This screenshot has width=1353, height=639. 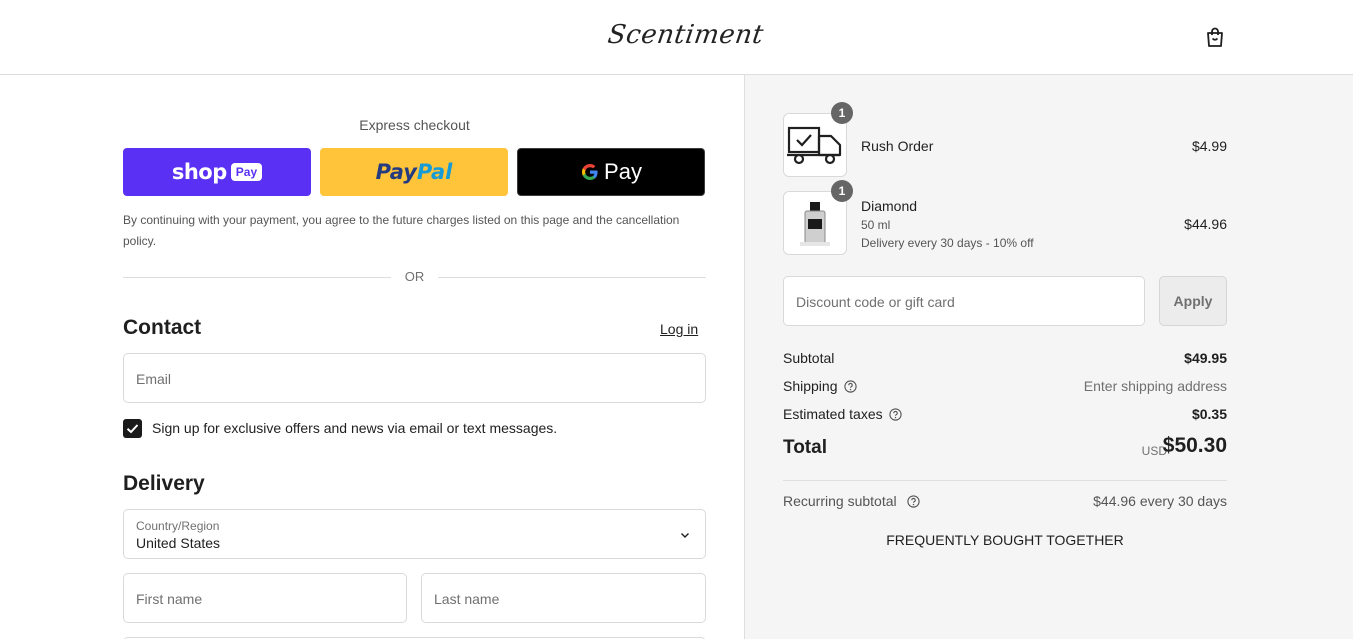 I want to click on site-header: Scentiment, so click(x=676, y=37).